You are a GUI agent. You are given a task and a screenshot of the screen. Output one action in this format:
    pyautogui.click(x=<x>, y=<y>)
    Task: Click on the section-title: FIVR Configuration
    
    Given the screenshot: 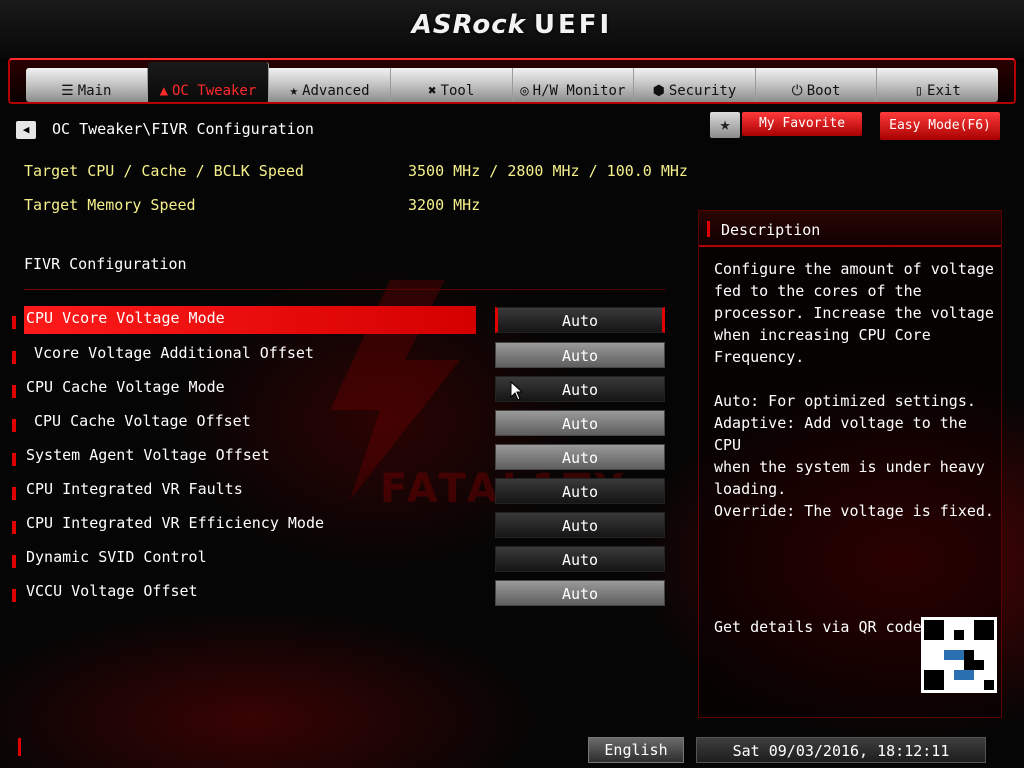 What is the action you would take?
    pyautogui.click(x=105, y=264)
    